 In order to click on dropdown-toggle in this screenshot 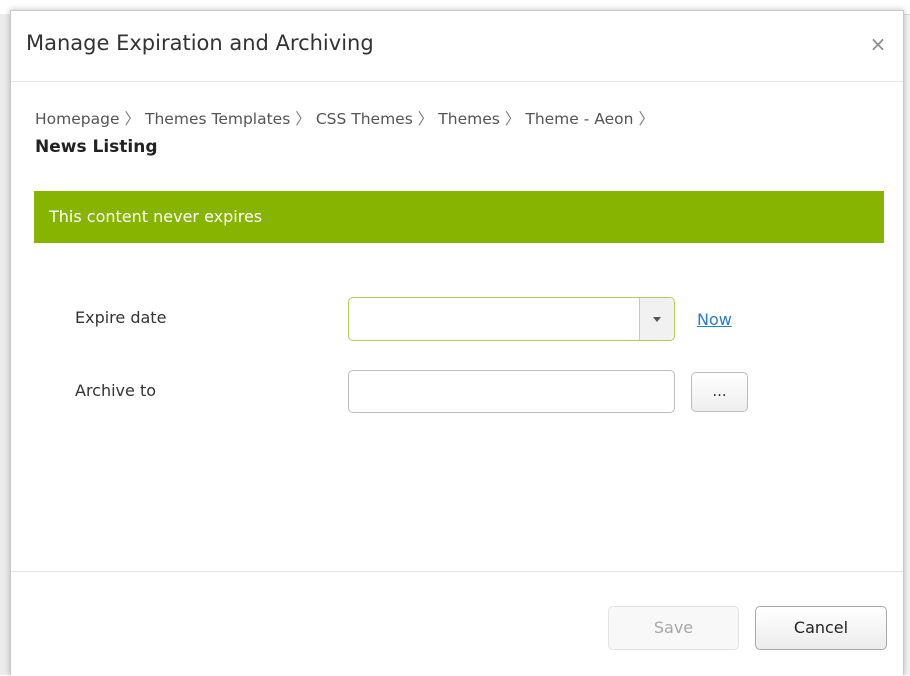, I will do `click(656, 319)`.